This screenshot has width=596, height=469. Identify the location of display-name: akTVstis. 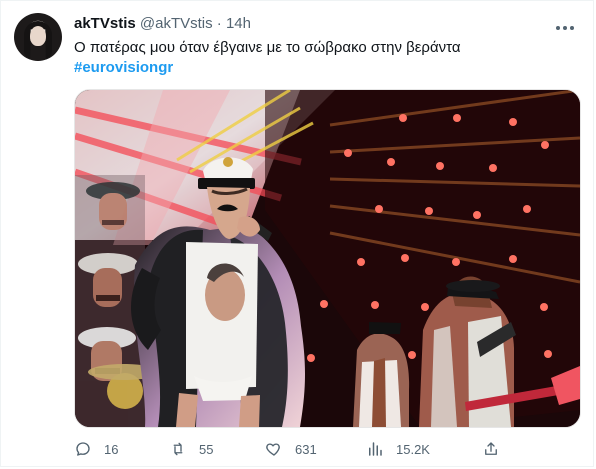
(105, 23).